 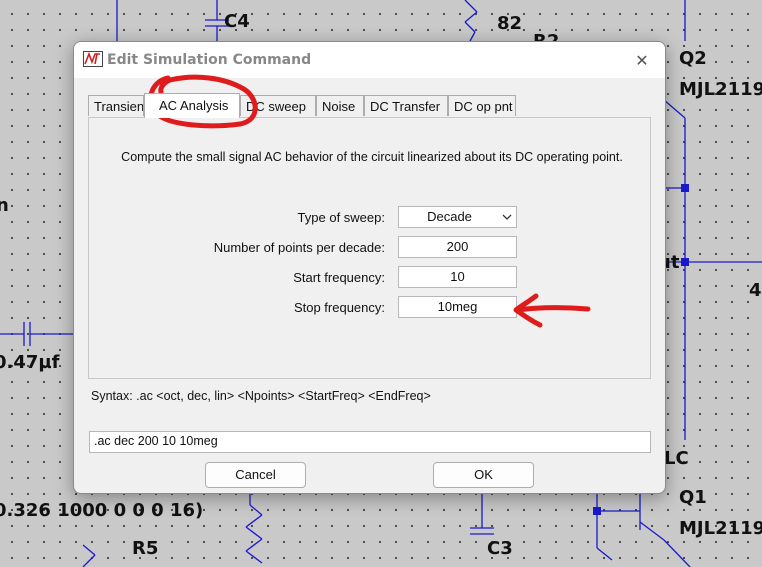 I want to click on tab-dc-sweep: DC sweep, so click(x=278, y=105).